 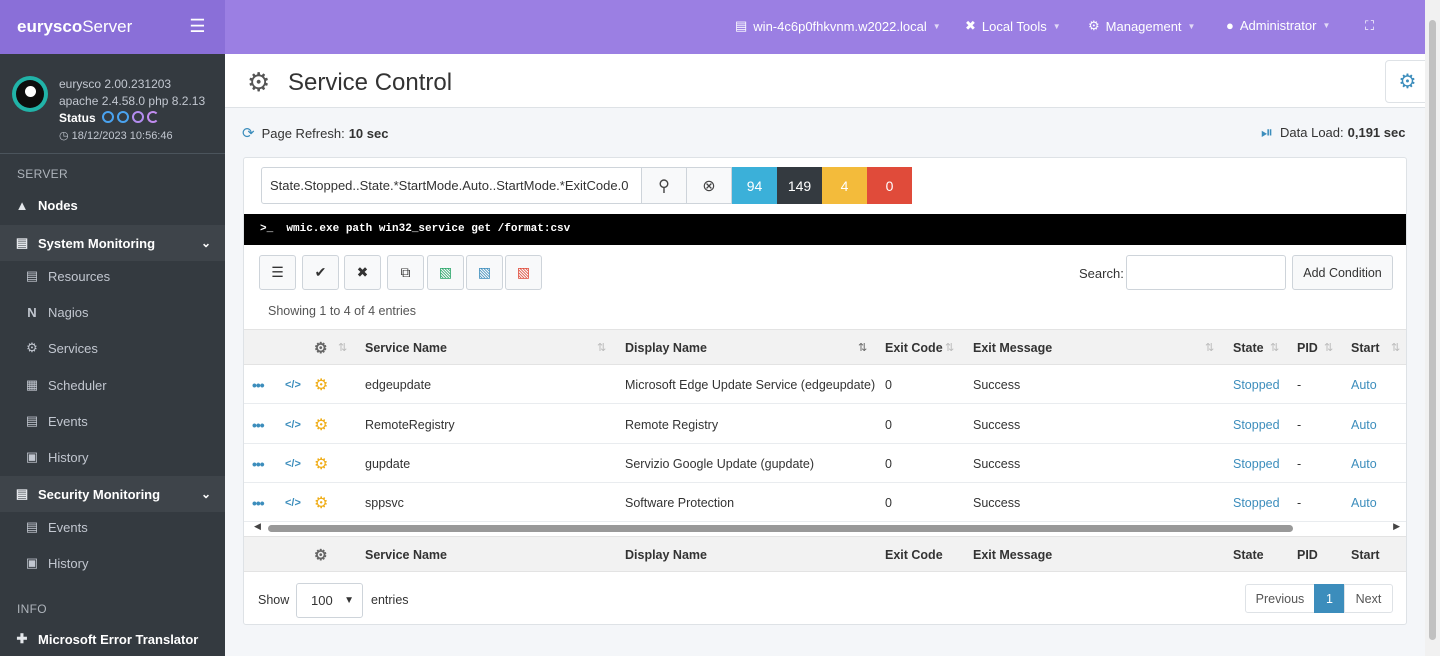 What do you see at coordinates (74, 27) in the screenshot?
I see `brand-logo-text: euryscoServer` at bounding box center [74, 27].